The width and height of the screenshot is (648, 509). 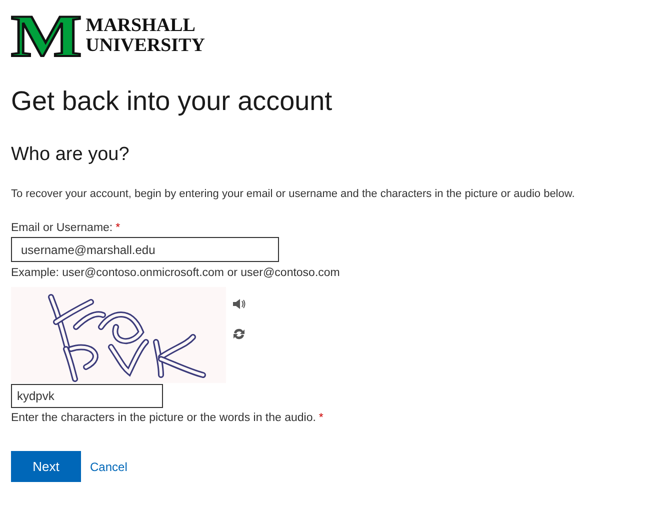 What do you see at coordinates (46, 466) in the screenshot?
I see `next-button: Next` at bounding box center [46, 466].